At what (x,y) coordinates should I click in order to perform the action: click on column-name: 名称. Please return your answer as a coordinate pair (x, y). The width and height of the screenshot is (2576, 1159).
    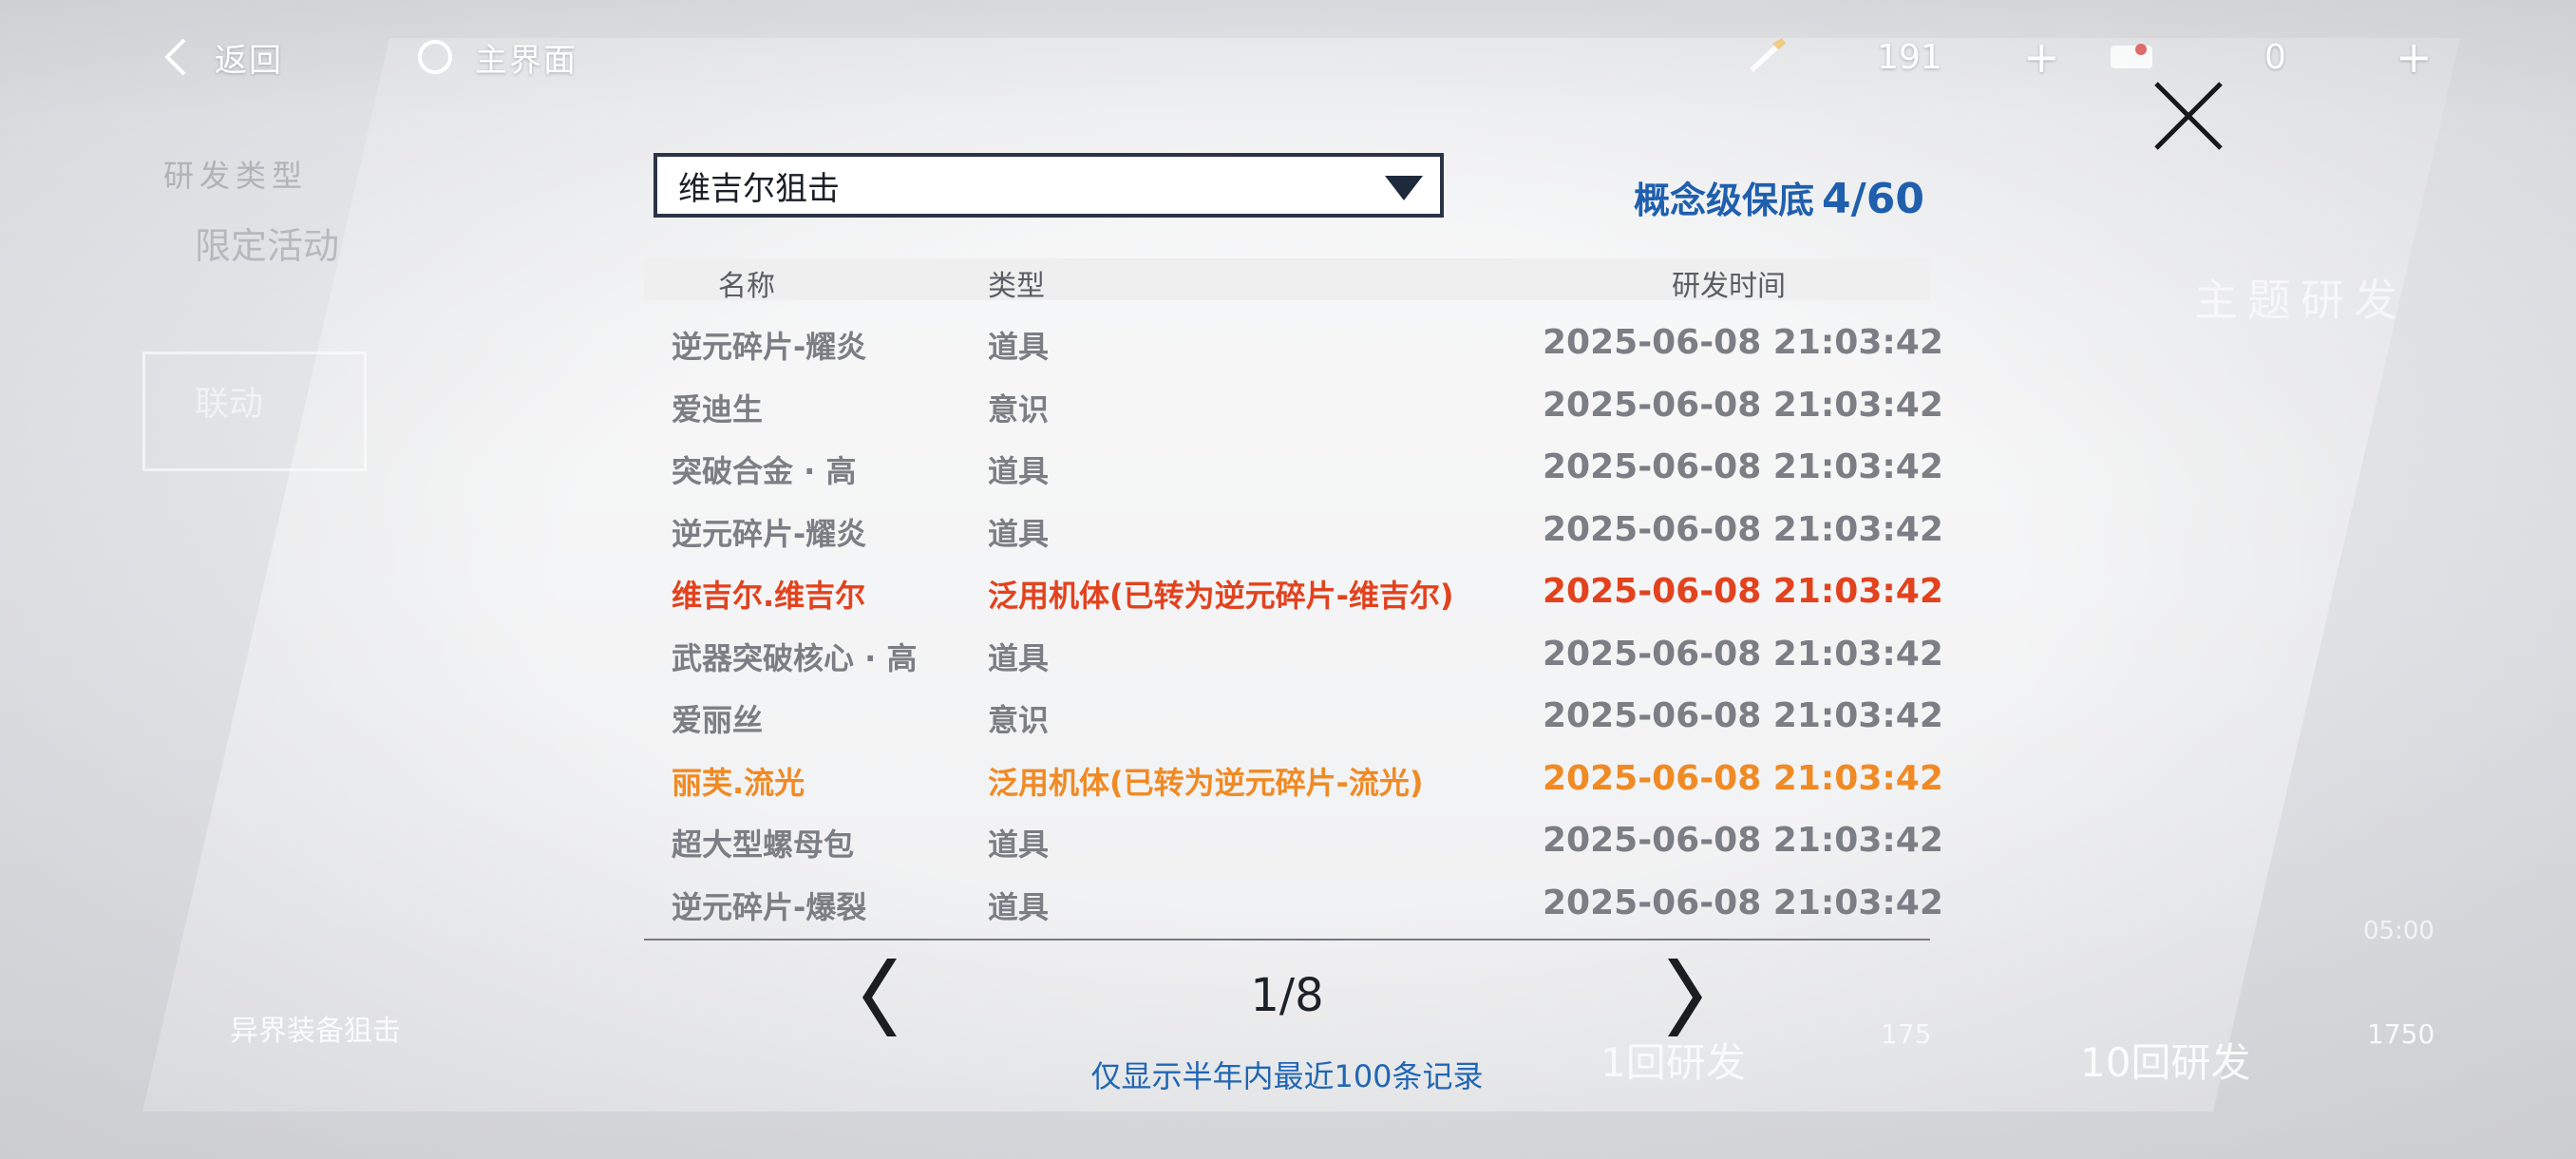
    Looking at the image, I should click on (746, 286).